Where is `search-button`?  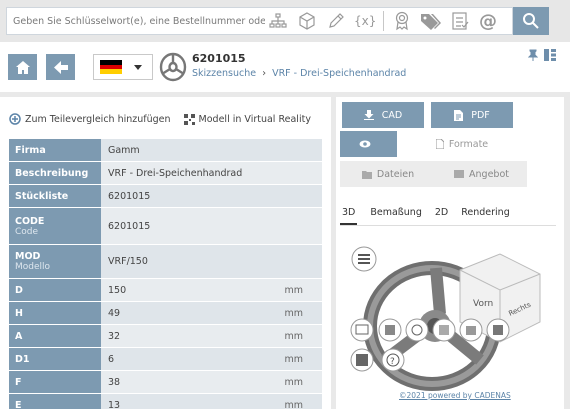 search-button is located at coordinates (531, 21).